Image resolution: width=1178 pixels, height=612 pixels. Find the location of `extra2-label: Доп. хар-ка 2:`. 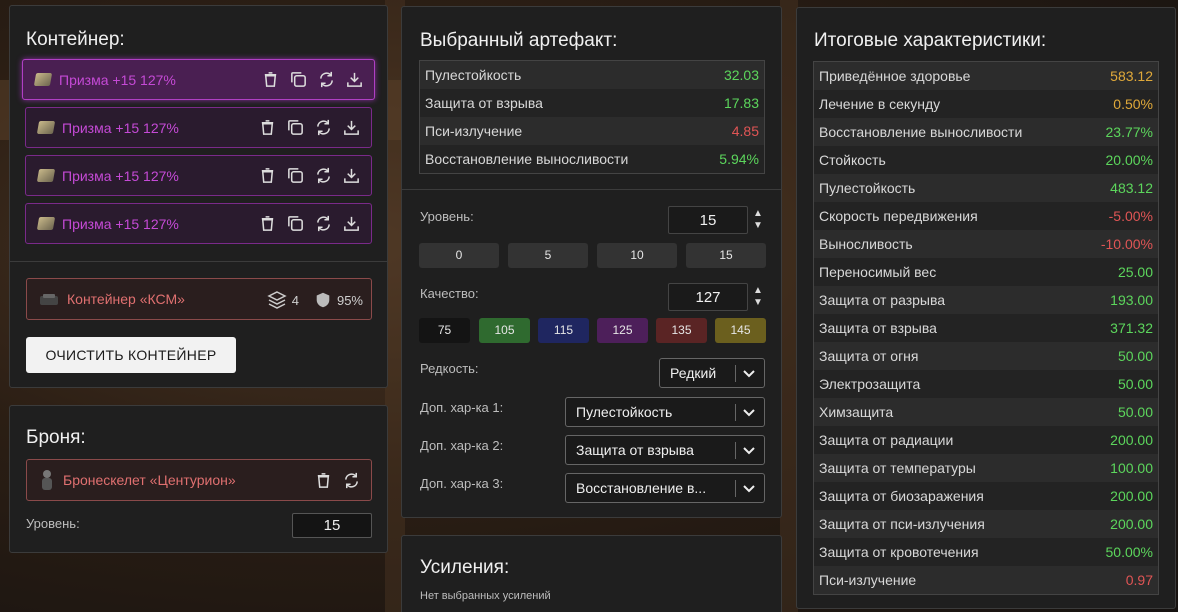

extra2-label: Доп. хар-ка 2: is located at coordinates (462, 445).